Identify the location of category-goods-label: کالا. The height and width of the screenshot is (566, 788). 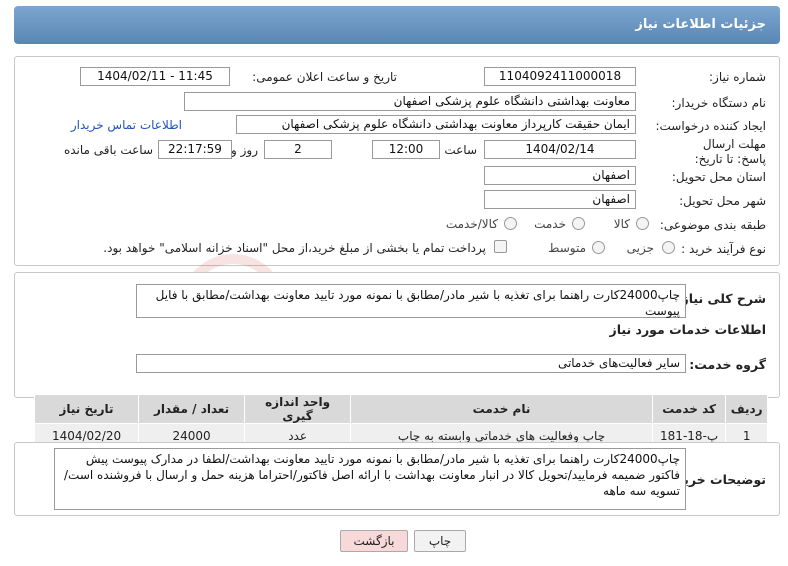
(621, 224).